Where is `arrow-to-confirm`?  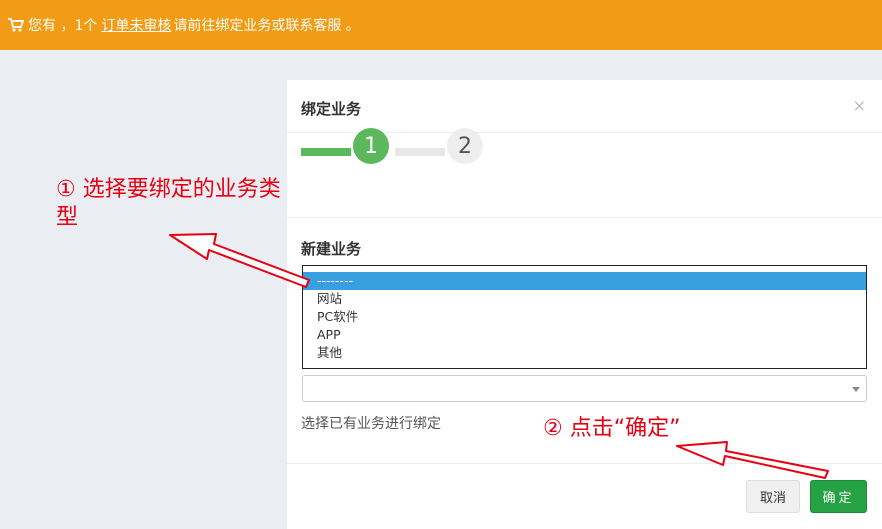
arrow-to-confirm is located at coordinates (752, 460).